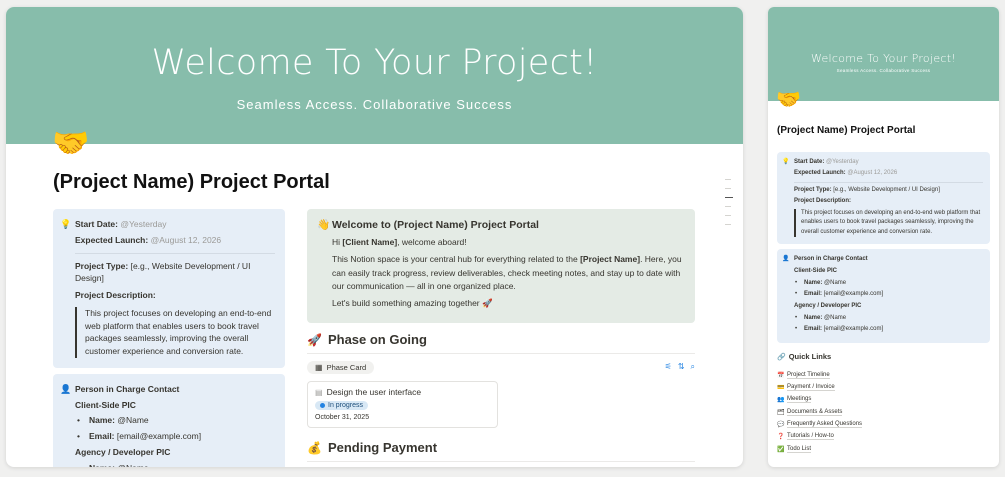  What do you see at coordinates (883, 437) in the screenshot?
I see `quick-link-tutorials: ❓ Tutorials / How-to` at bounding box center [883, 437].